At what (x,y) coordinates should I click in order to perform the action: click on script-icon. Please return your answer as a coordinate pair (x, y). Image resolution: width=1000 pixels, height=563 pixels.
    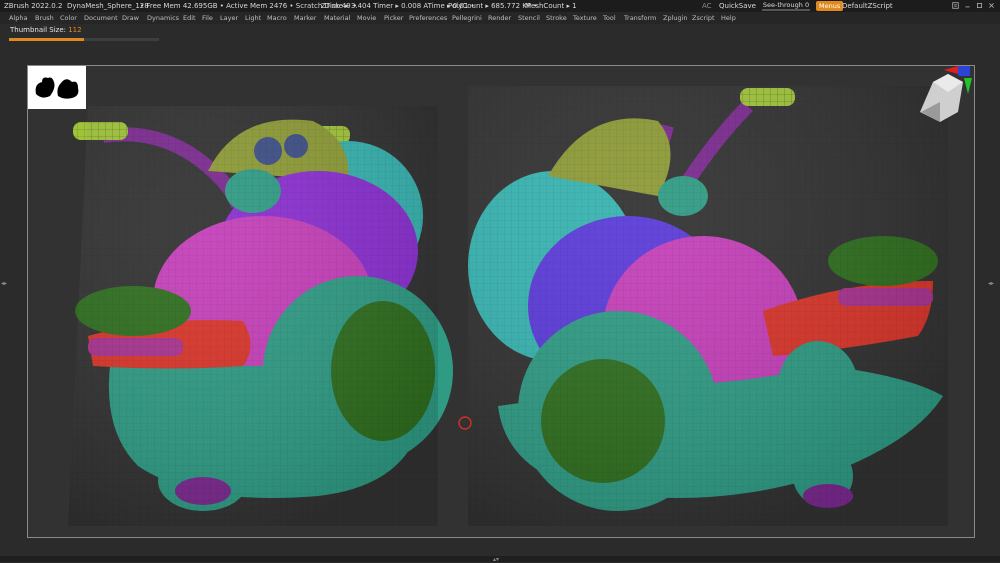
    Looking at the image, I should click on (955, 5).